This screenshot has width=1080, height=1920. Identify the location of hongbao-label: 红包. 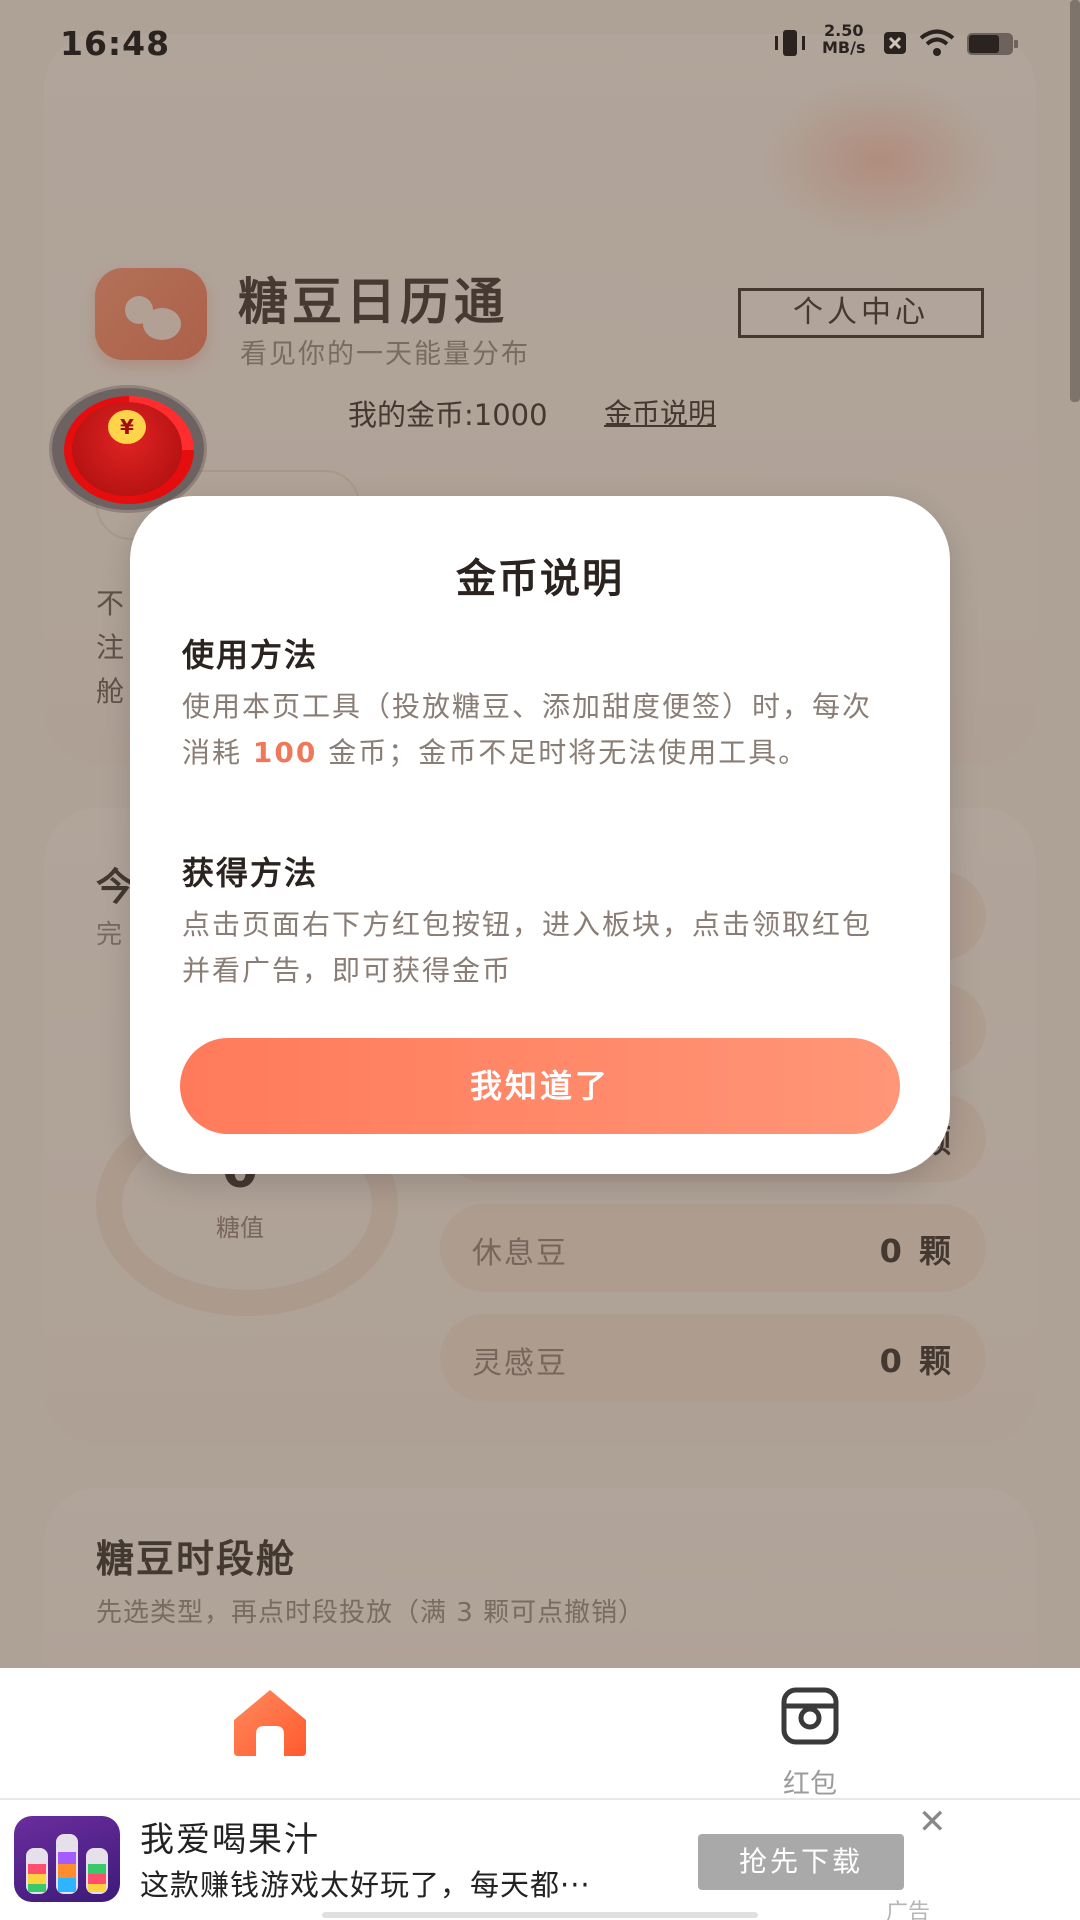
(810, 1784).